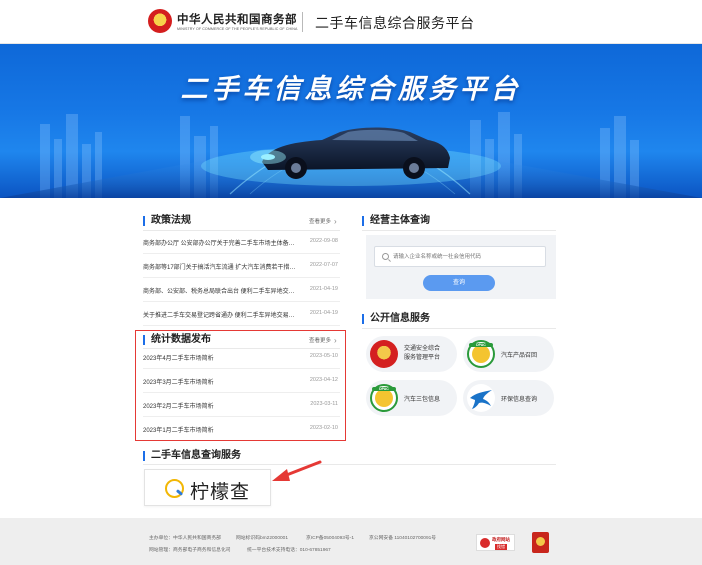  What do you see at coordinates (302, 22) in the screenshot?
I see `header-divider` at bounding box center [302, 22].